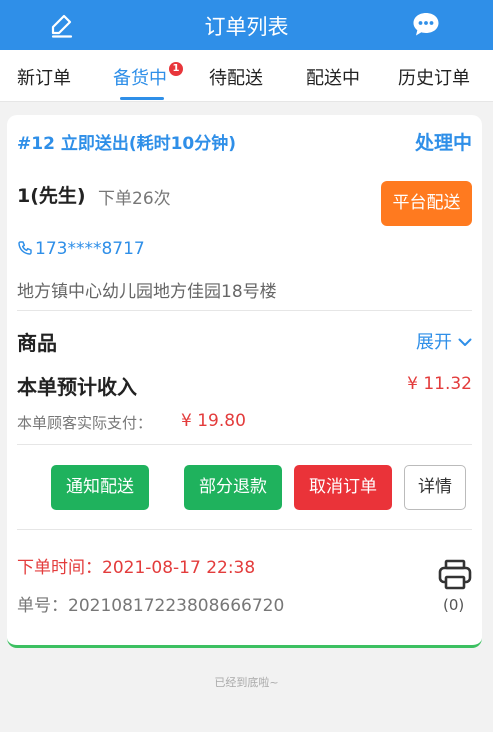  What do you see at coordinates (37, 343) in the screenshot?
I see `goods-label: 商品` at bounding box center [37, 343].